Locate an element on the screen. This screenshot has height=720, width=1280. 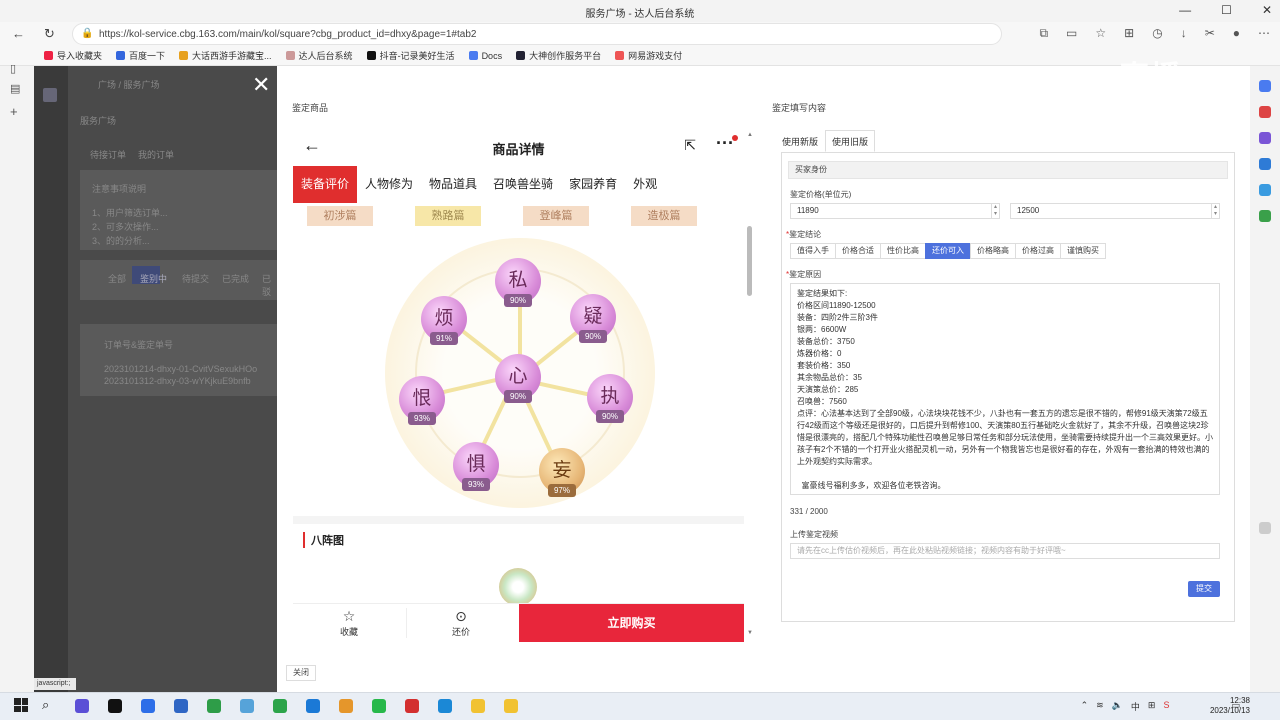
tree-icon is located at coordinates (1265, 216).